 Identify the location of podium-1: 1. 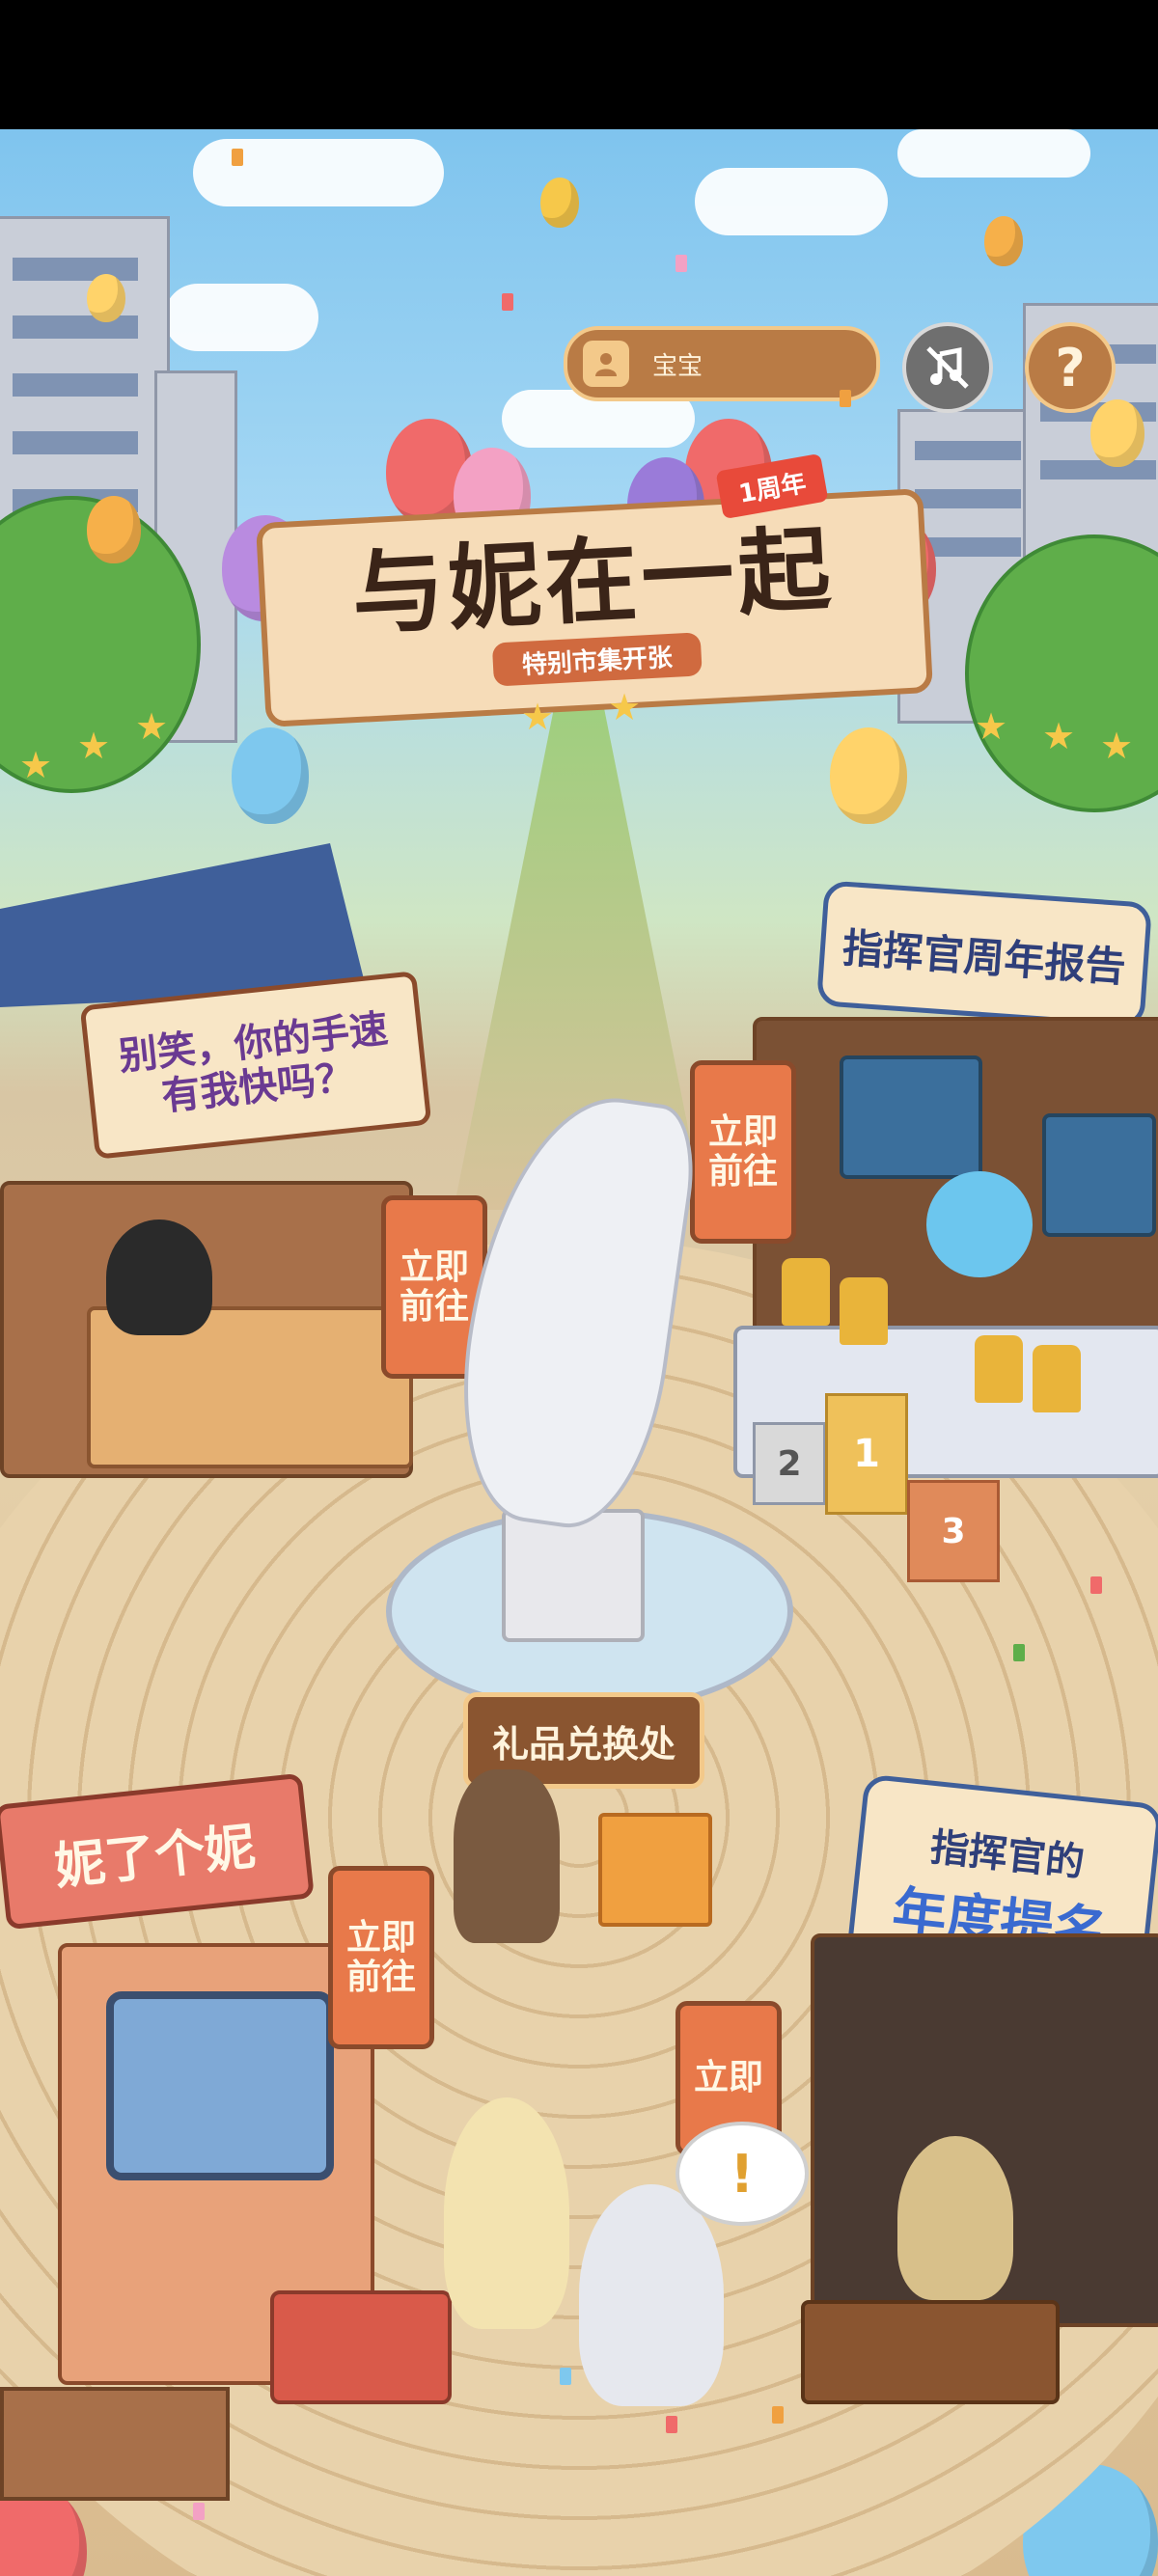
(866, 1454).